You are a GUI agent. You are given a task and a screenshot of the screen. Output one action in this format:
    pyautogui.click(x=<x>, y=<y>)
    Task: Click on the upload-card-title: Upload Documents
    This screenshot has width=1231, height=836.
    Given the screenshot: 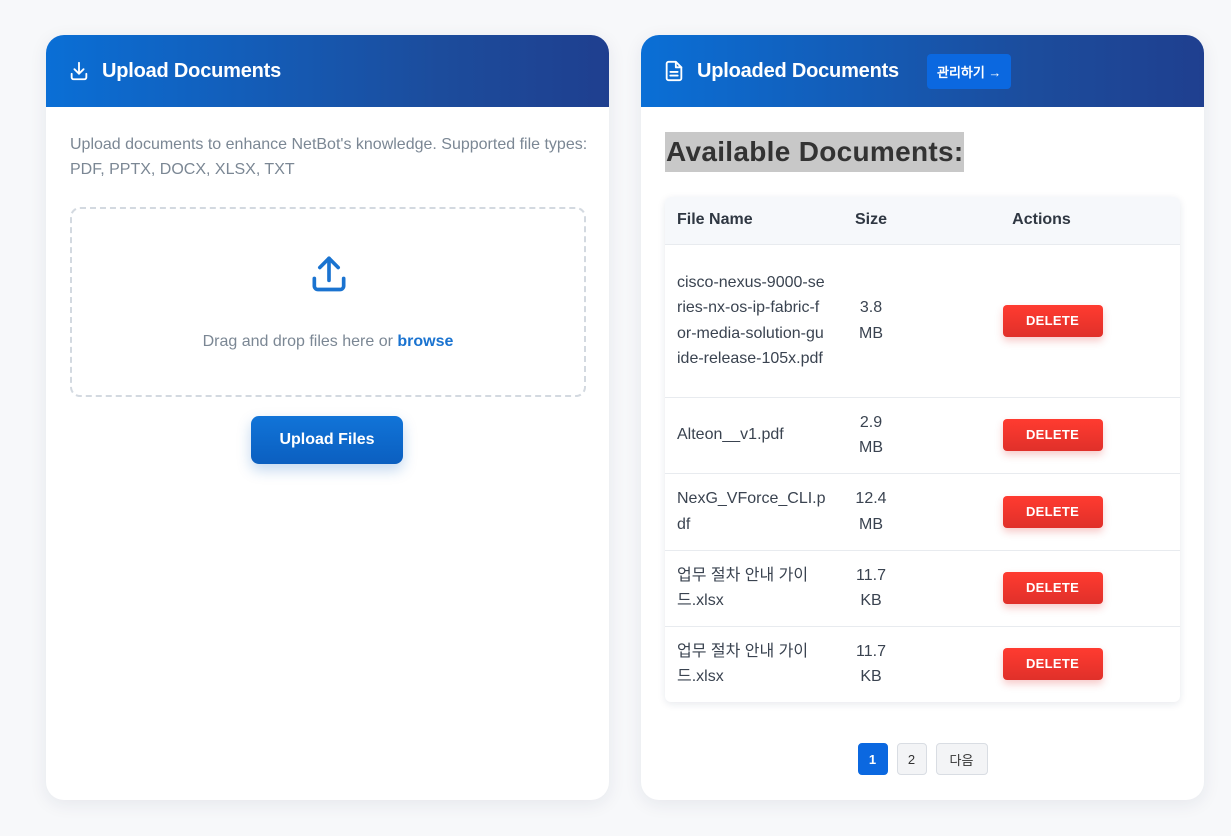 What is the action you would take?
    pyautogui.click(x=192, y=70)
    